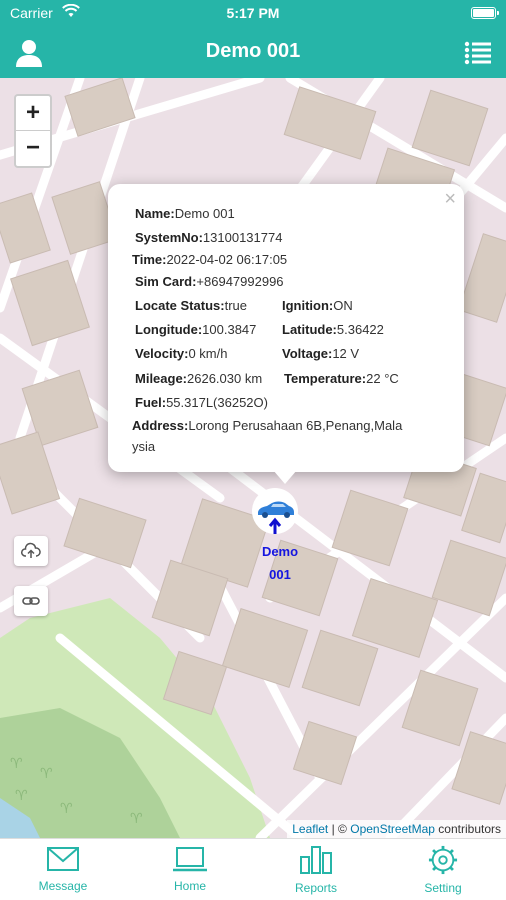 This screenshot has height=900, width=506. Describe the element at coordinates (196, 329) in the screenshot. I see `info-longitude: Longitude:100.3847` at that location.